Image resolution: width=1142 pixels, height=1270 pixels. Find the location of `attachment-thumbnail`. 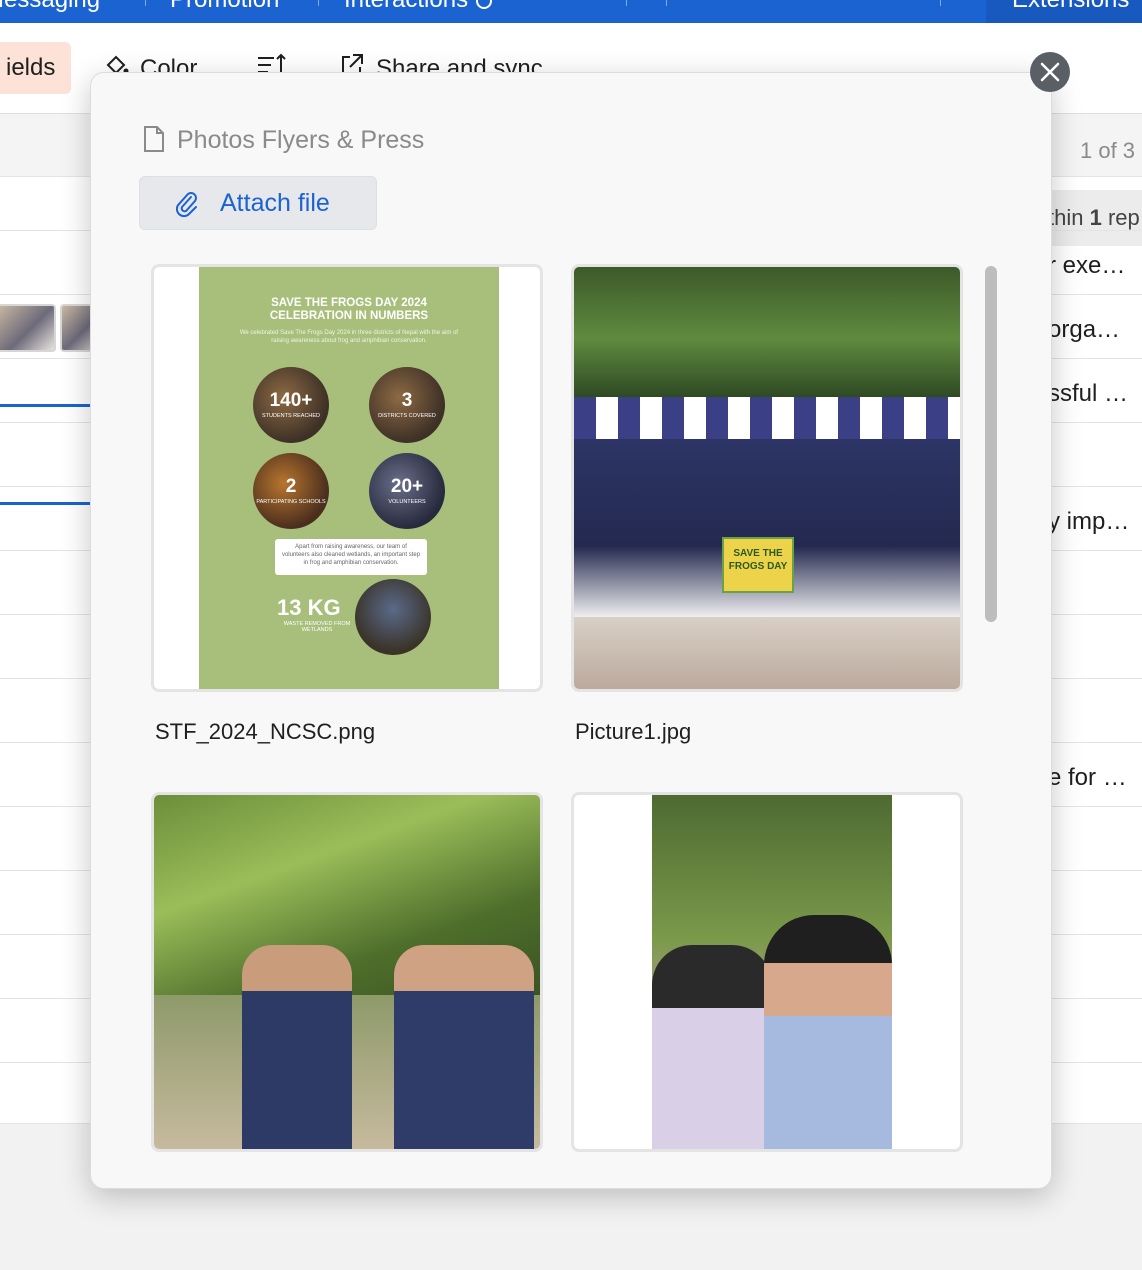

attachment-thumbnail is located at coordinates (28, 328).